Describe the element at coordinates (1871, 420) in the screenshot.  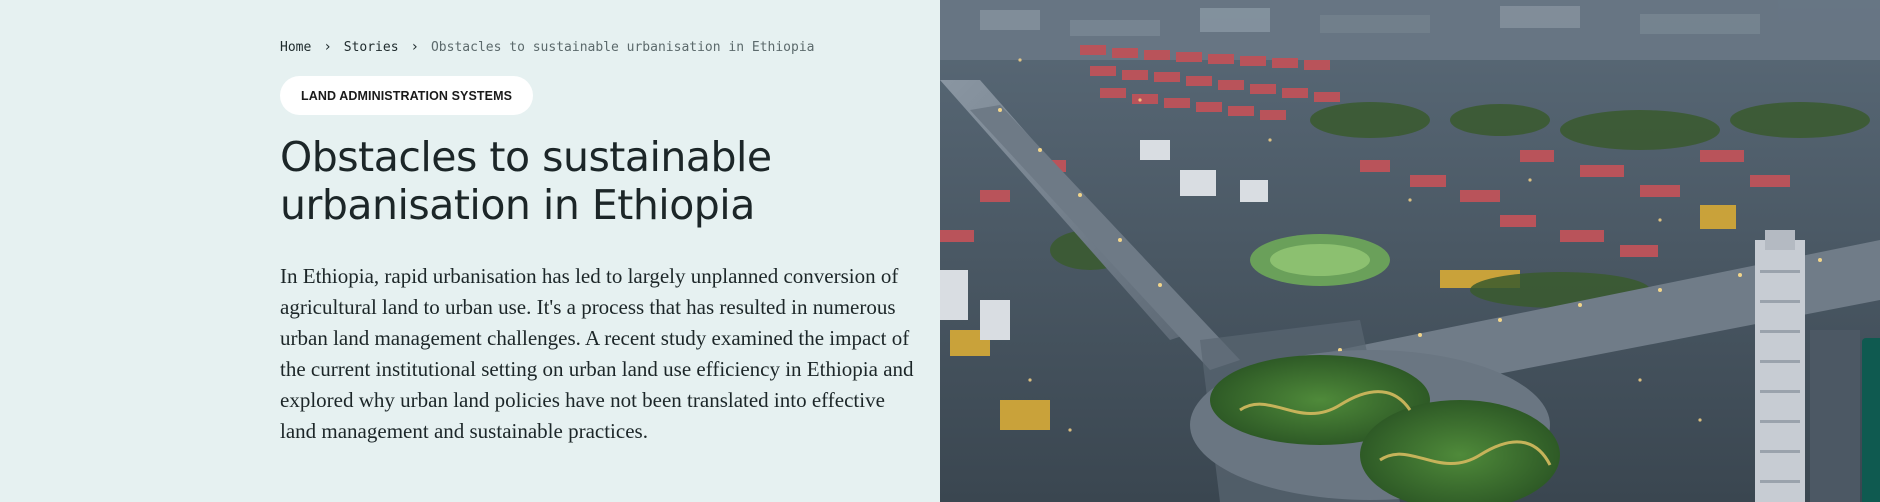
I see `feedback-tab` at that location.